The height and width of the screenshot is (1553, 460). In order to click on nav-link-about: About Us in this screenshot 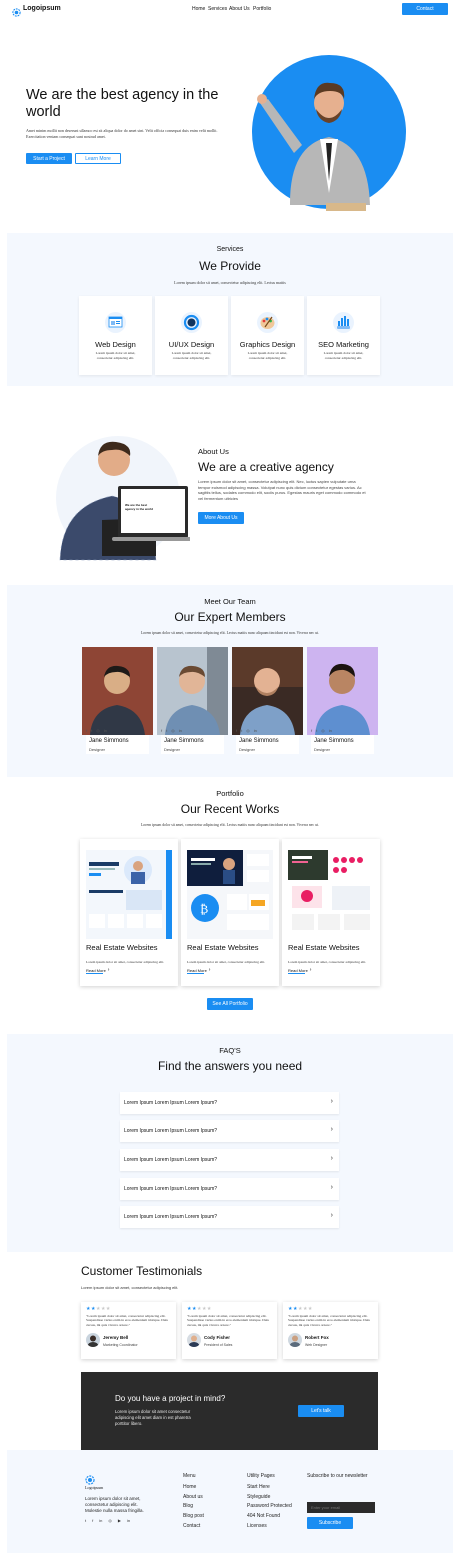, I will do `click(239, 9)`.